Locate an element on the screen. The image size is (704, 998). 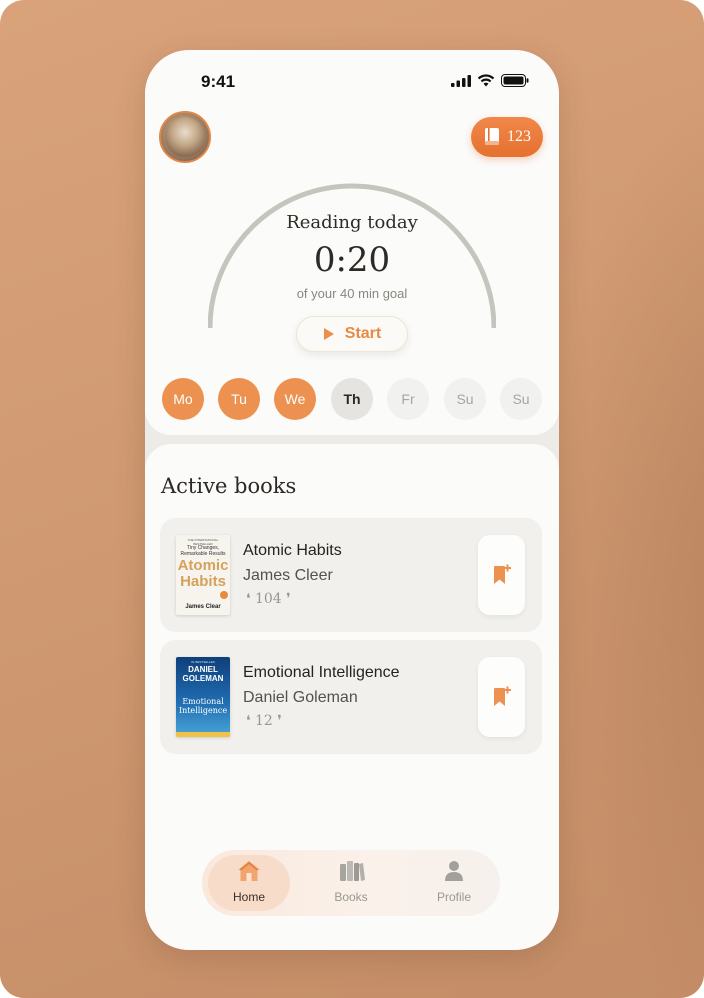
goal-text: of your 40 min goal is located at coordinates (352, 293).